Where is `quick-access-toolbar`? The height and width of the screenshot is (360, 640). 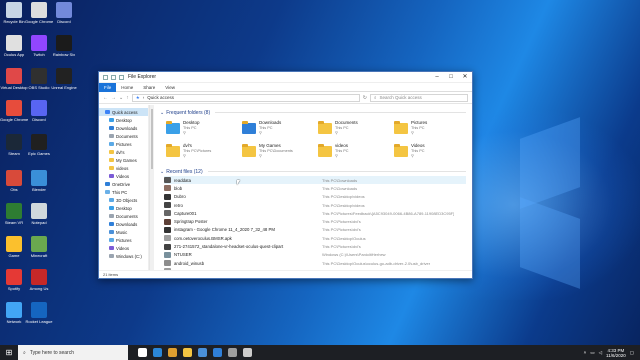
quick-access-toolbar is located at coordinates (113, 77).